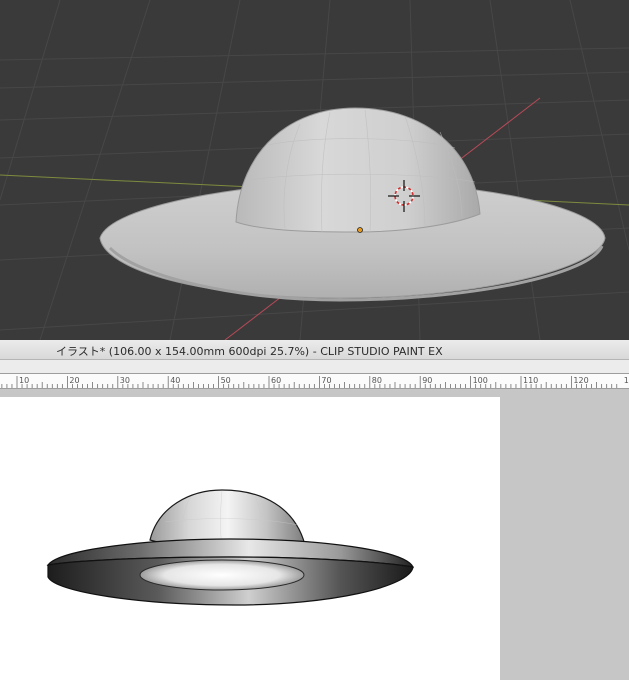 The image size is (629, 680). Describe the element at coordinates (480, 380) in the screenshot. I see `ruler-label: 100` at that location.